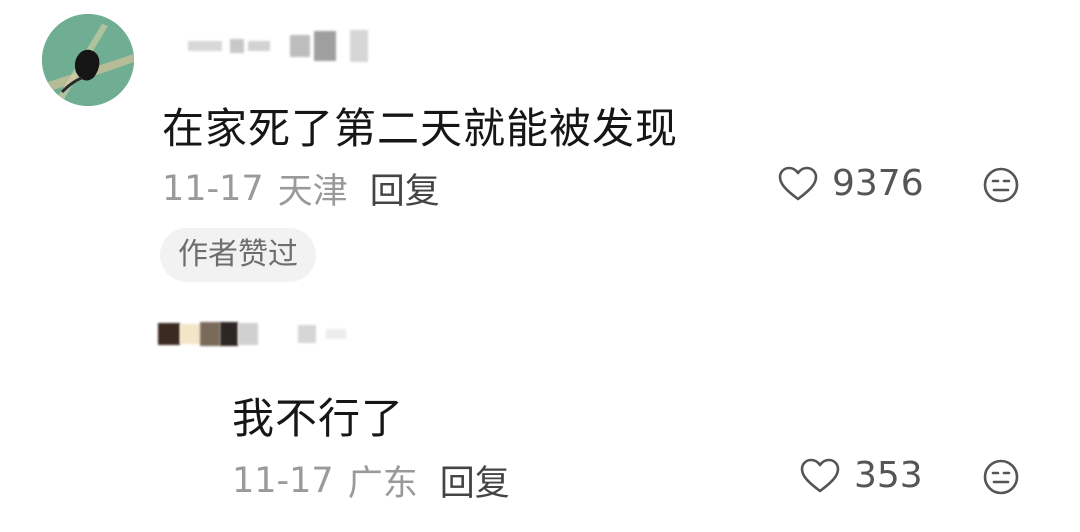 This screenshot has height=532, width=1080. What do you see at coordinates (382, 484) in the screenshot?
I see `comment-location: 广东` at bounding box center [382, 484].